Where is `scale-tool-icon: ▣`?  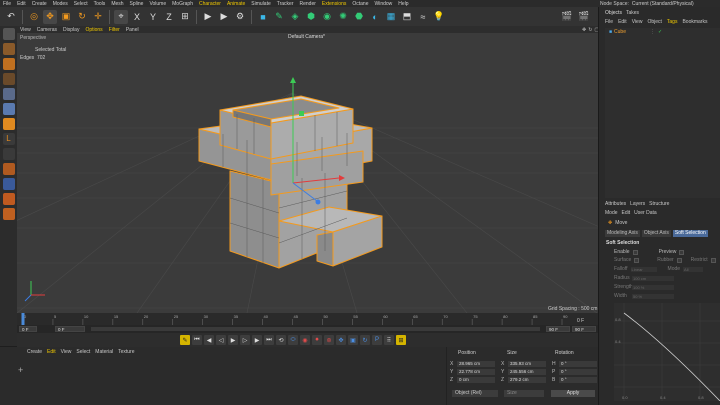 scale-tool-icon: ▣ is located at coordinates (66, 17).